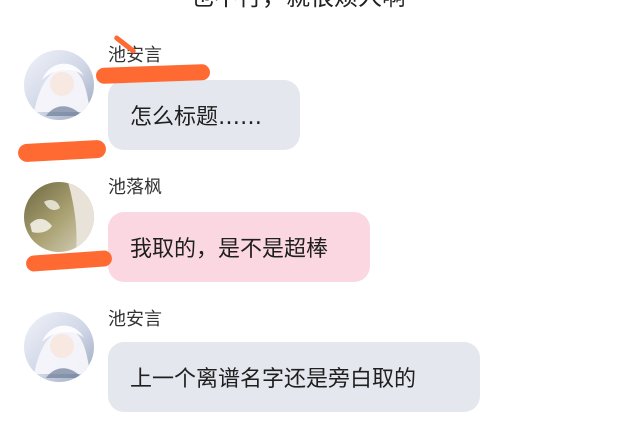  Describe the element at coordinates (135, 319) in the screenshot. I see `sender-name: 池安言` at that location.